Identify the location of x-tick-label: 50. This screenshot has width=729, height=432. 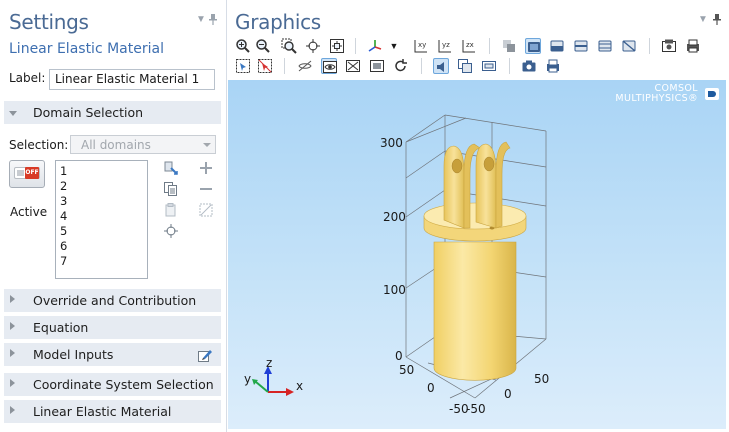
(542, 379).